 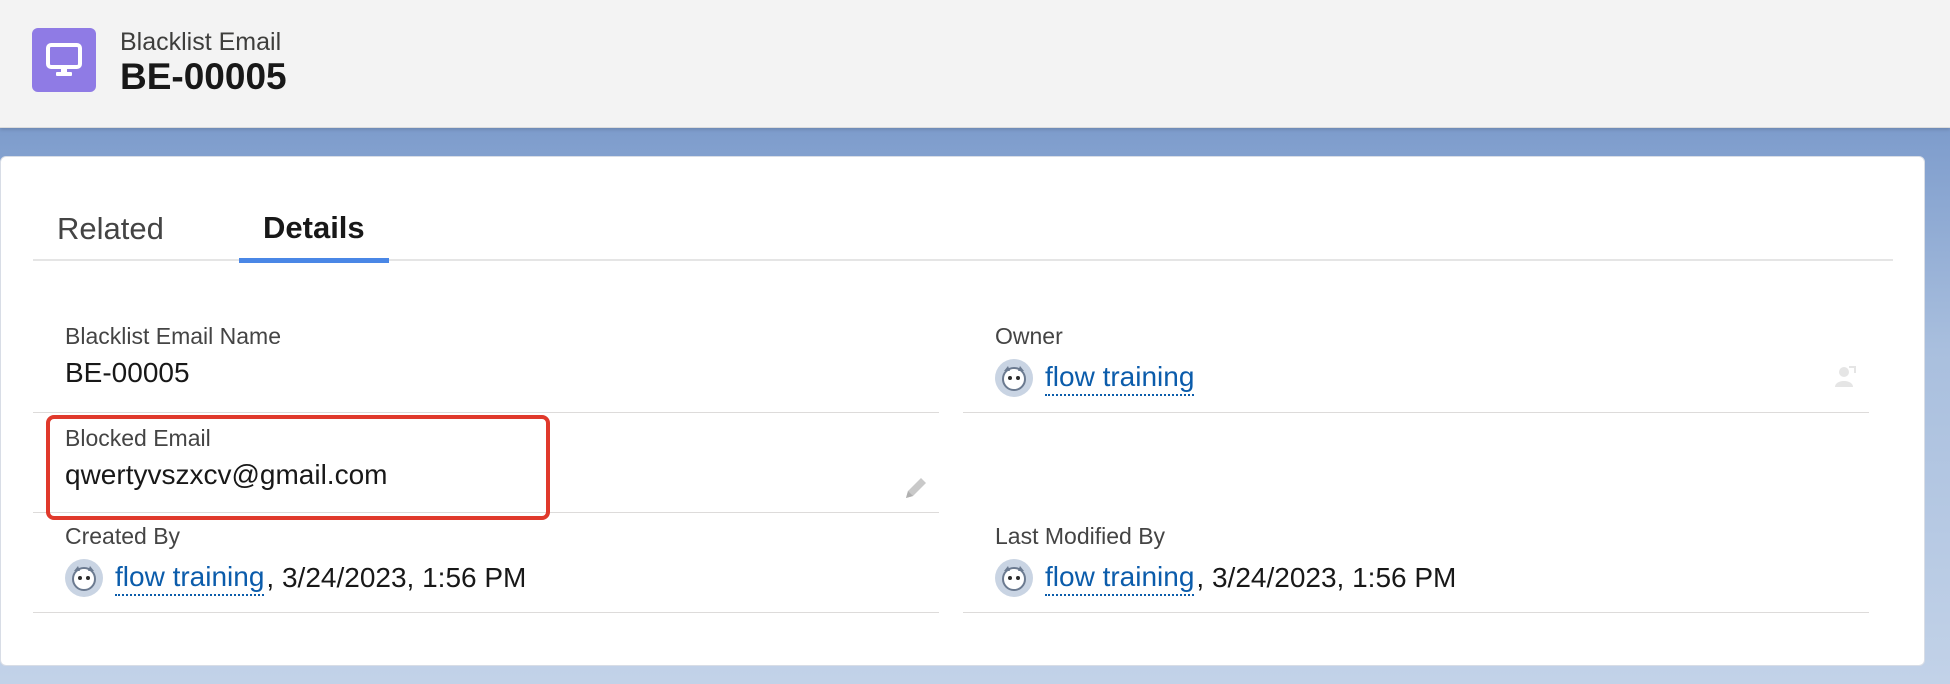 What do you see at coordinates (314, 230) in the screenshot?
I see `tab-details: Details` at bounding box center [314, 230].